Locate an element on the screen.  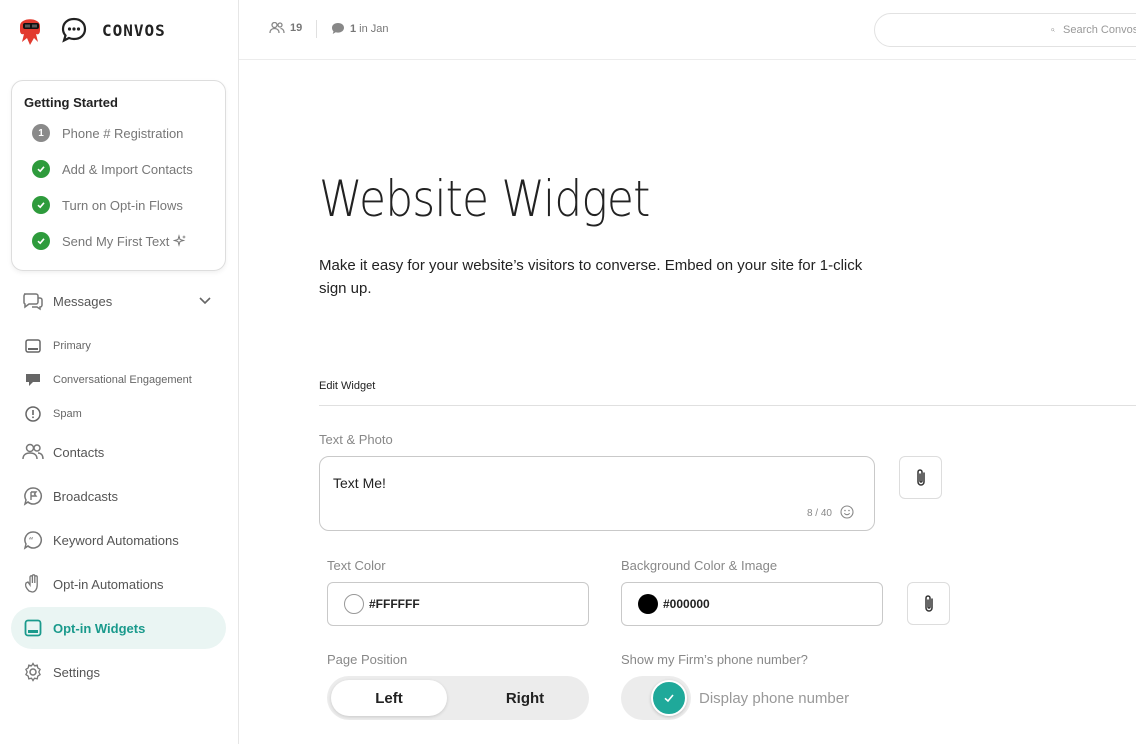
attach-photo-button is located at coordinates (920, 477).